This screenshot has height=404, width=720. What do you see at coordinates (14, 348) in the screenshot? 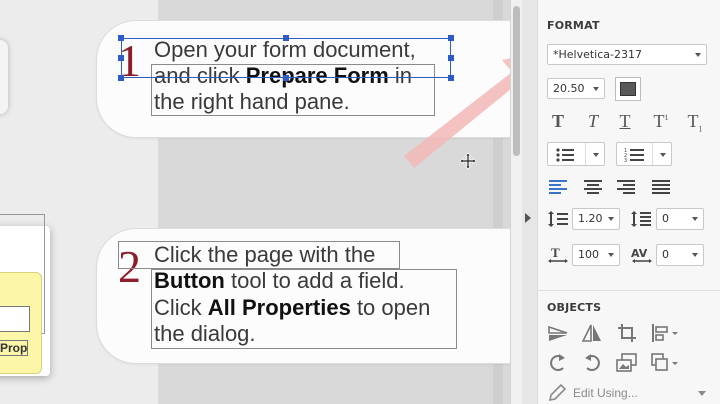
I see `all-properties-partial-label: Properties` at bounding box center [14, 348].